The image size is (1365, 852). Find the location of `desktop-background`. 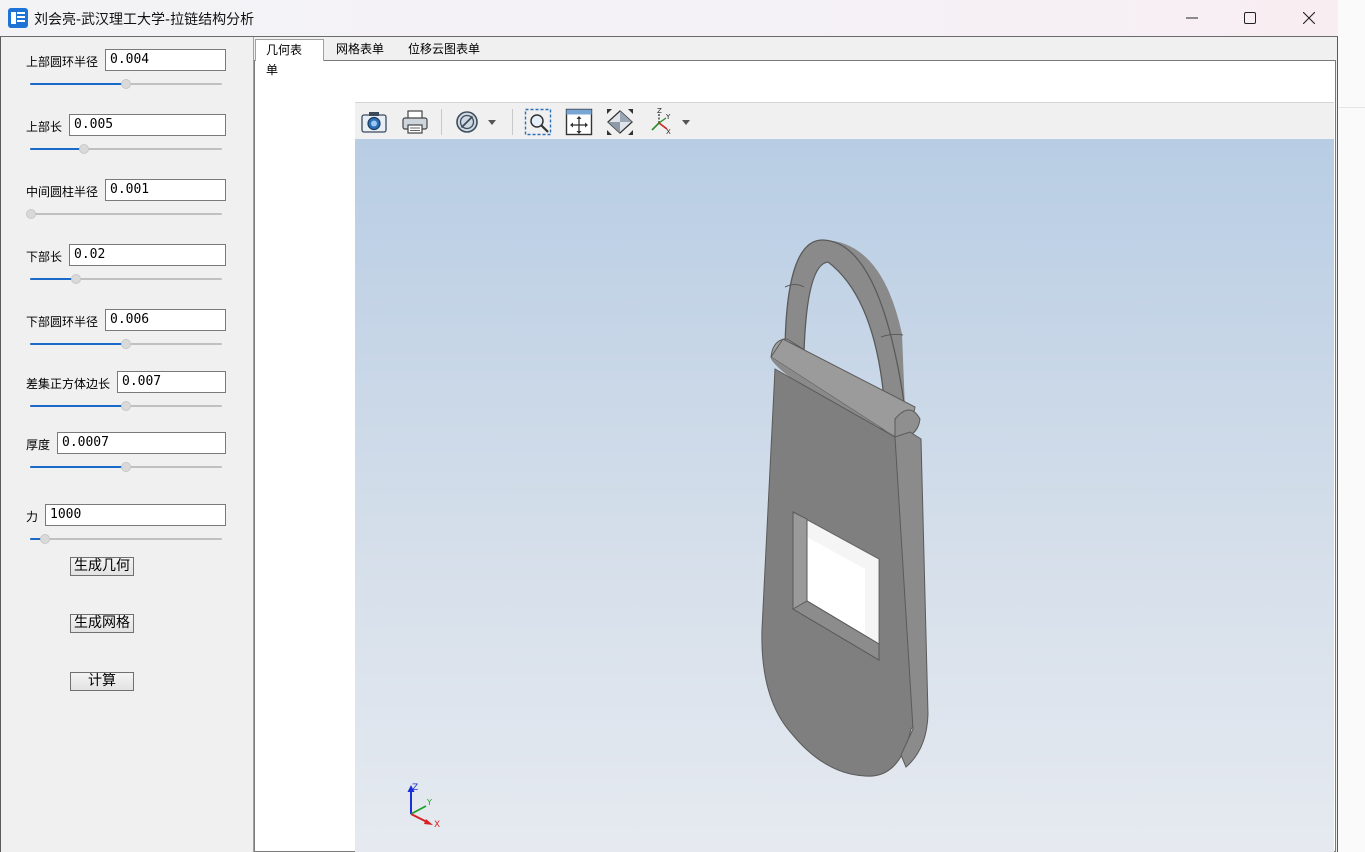

desktop-background is located at coordinates (1351, 426).